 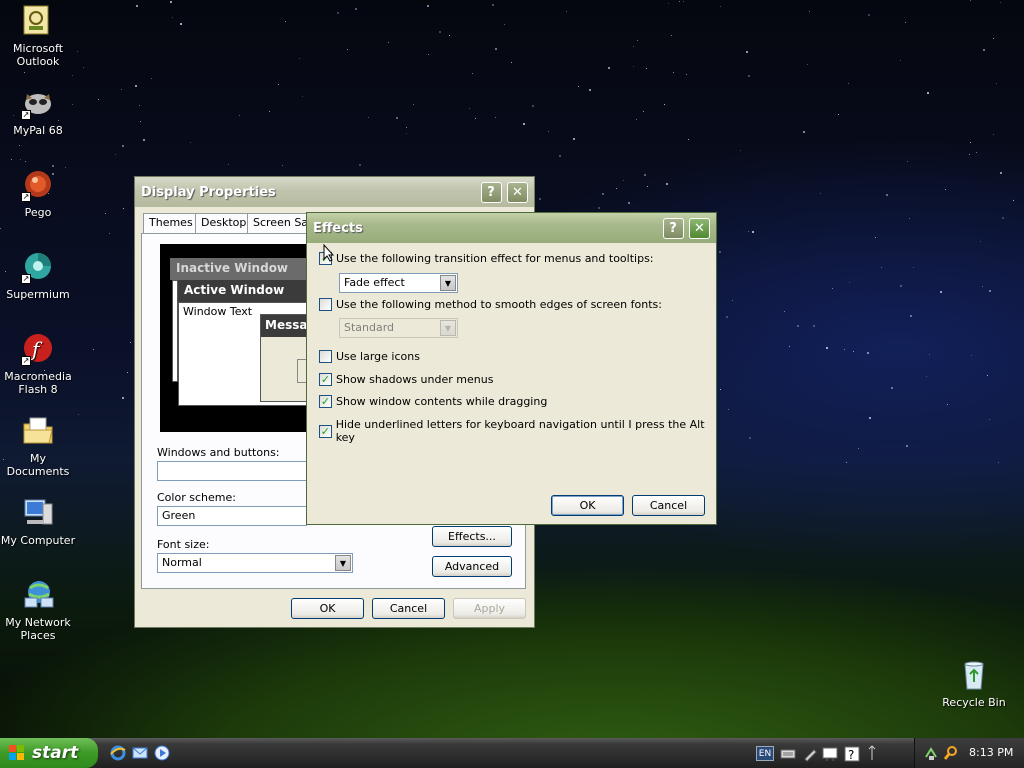 I want to click on ie-icon, so click(x=118, y=753).